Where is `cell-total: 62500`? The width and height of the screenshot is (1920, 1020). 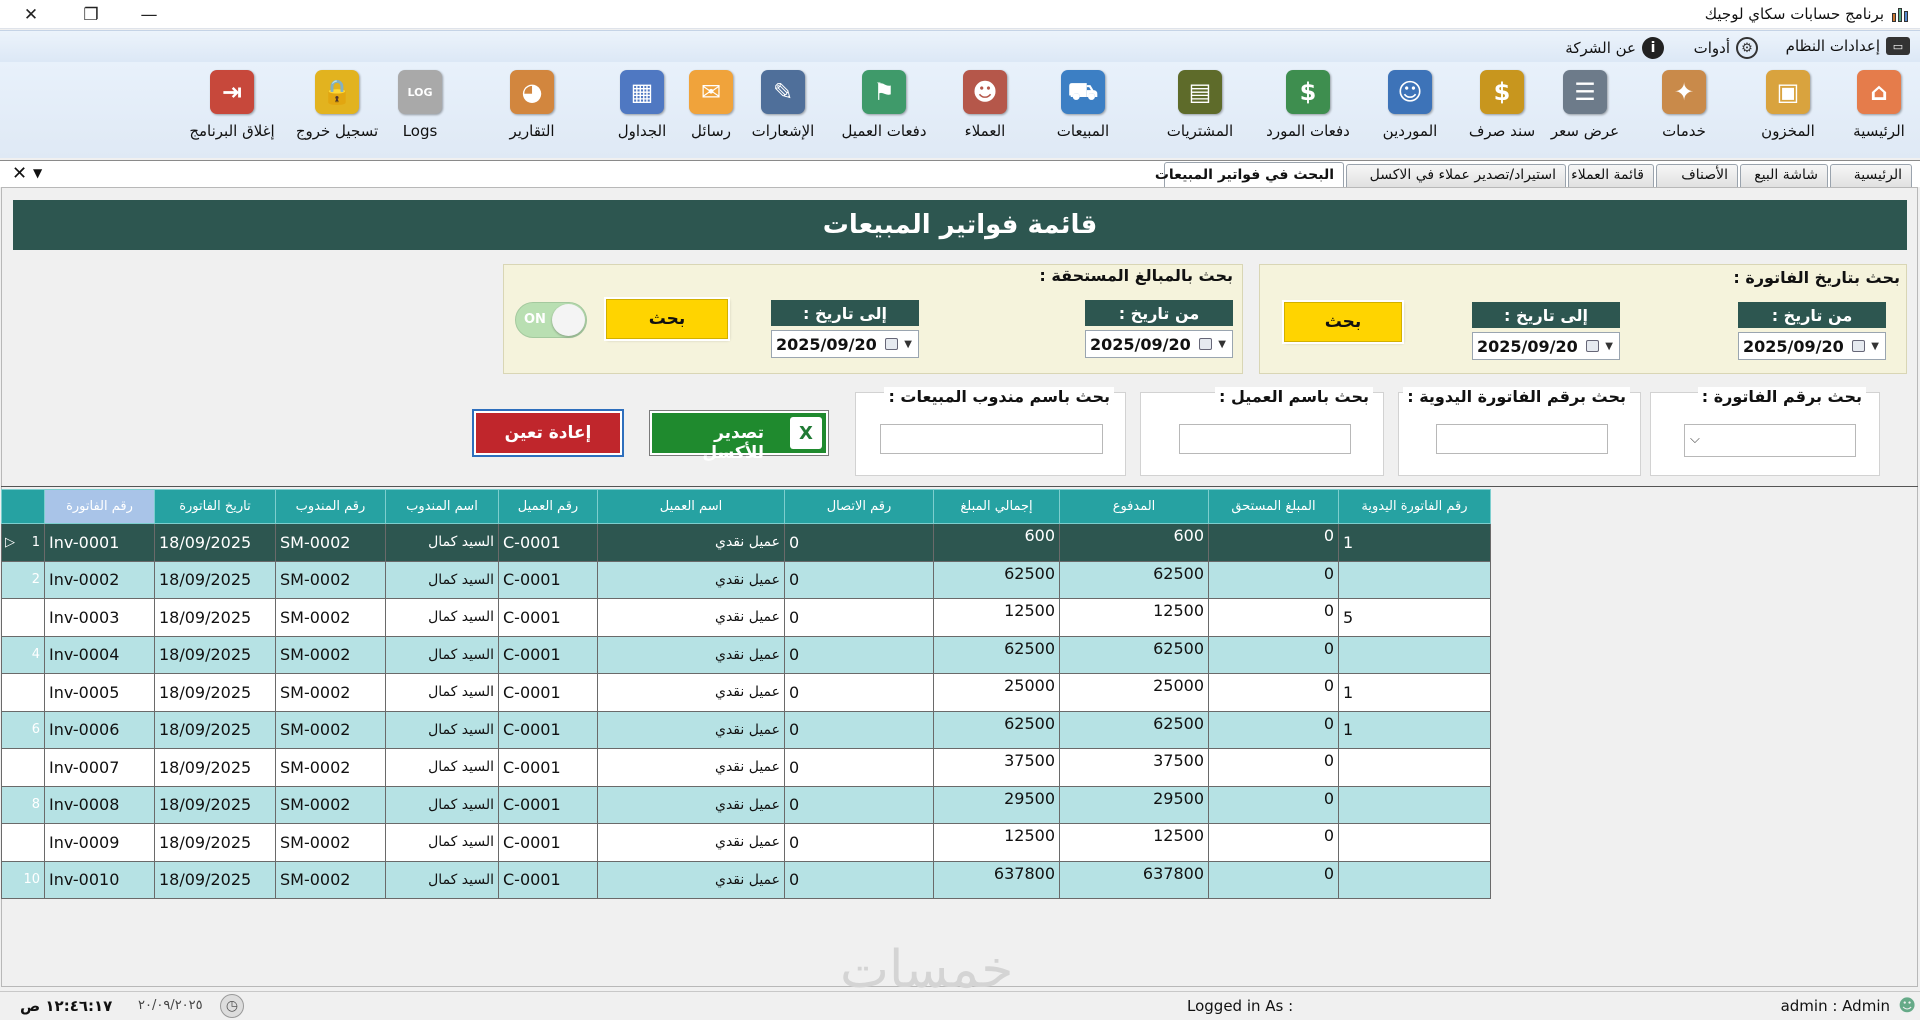 cell-total: 62500 is located at coordinates (996, 654).